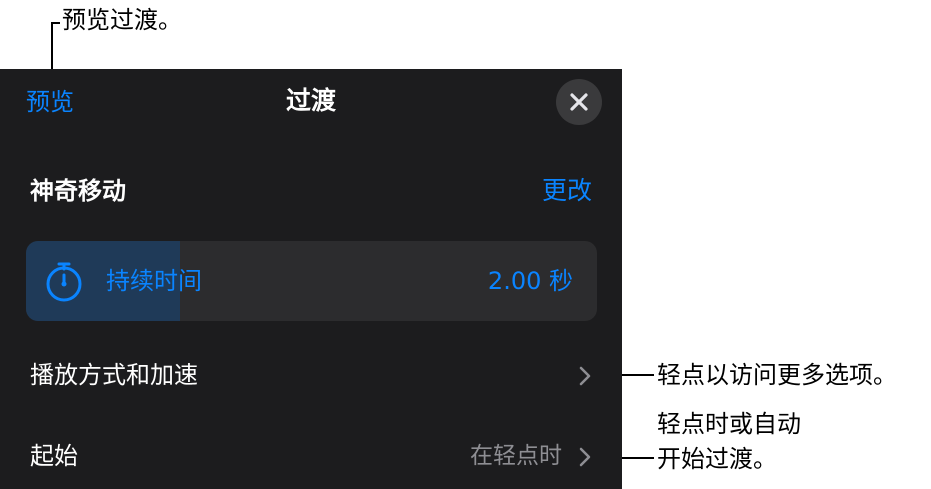  Describe the element at coordinates (310, 100) in the screenshot. I see `panel-title: 过渡` at that location.